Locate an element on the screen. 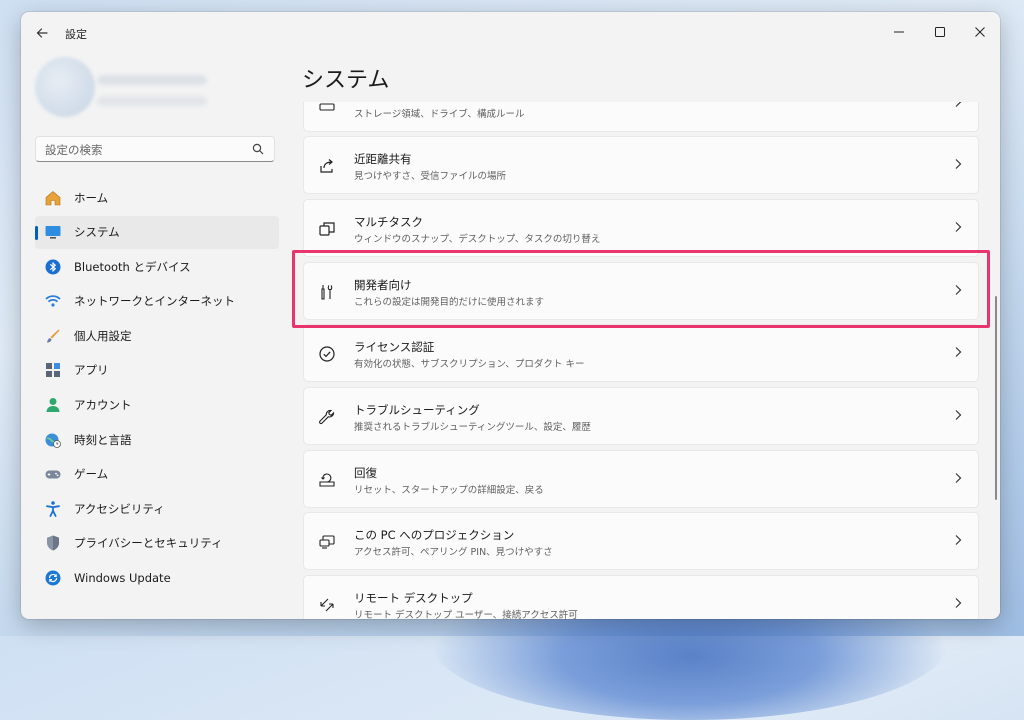 This screenshot has height=720, width=1024. apps-icon is located at coordinates (53, 370).